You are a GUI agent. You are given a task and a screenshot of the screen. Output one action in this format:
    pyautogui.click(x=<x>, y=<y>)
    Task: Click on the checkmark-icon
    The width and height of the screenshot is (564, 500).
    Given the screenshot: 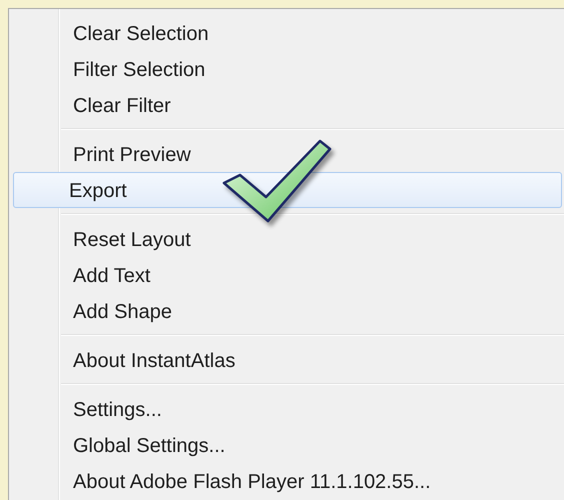 What is the action you would take?
    pyautogui.click(x=278, y=181)
    